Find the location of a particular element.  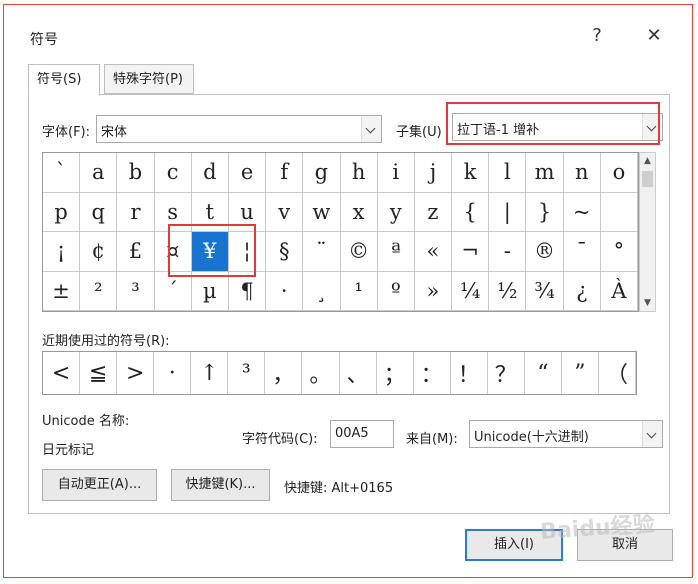

symbol-cell: ¹ is located at coordinates (359, 291).